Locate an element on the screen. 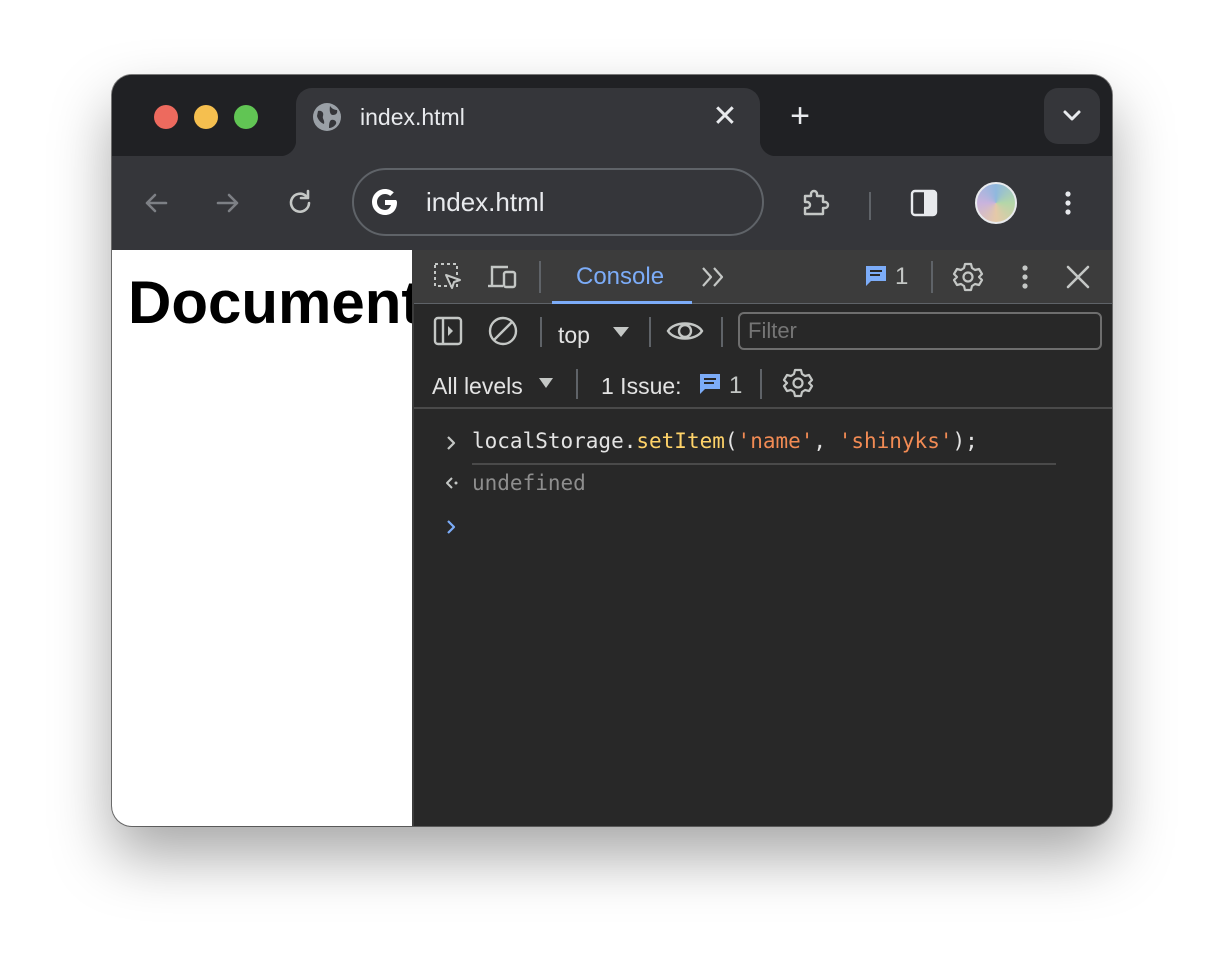  browser-toolbar: index.html is located at coordinates (612, 203).